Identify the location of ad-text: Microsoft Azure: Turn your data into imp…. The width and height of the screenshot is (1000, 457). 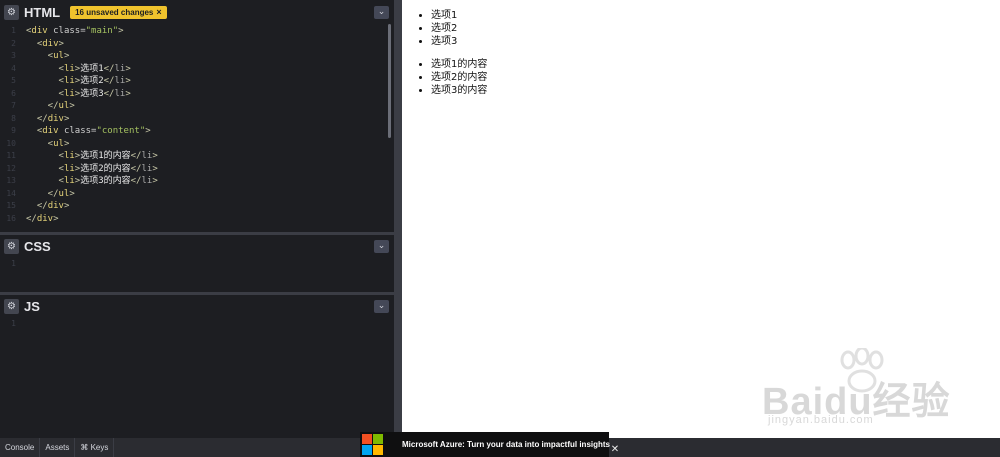
(506, 444).